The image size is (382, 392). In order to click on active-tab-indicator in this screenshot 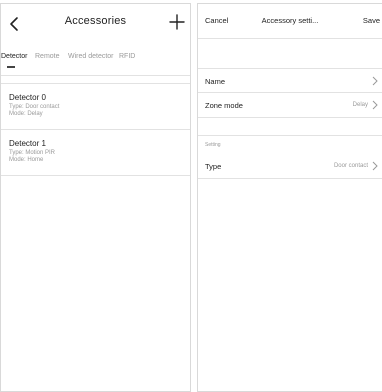, I will do `click(11, 67)`.